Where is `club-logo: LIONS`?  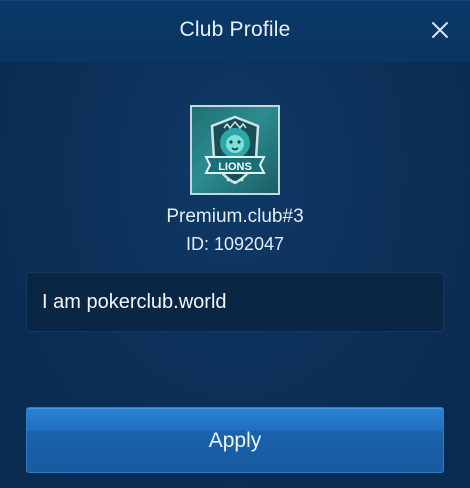 club-logo: LIONS is located at coordinates (235, 150).